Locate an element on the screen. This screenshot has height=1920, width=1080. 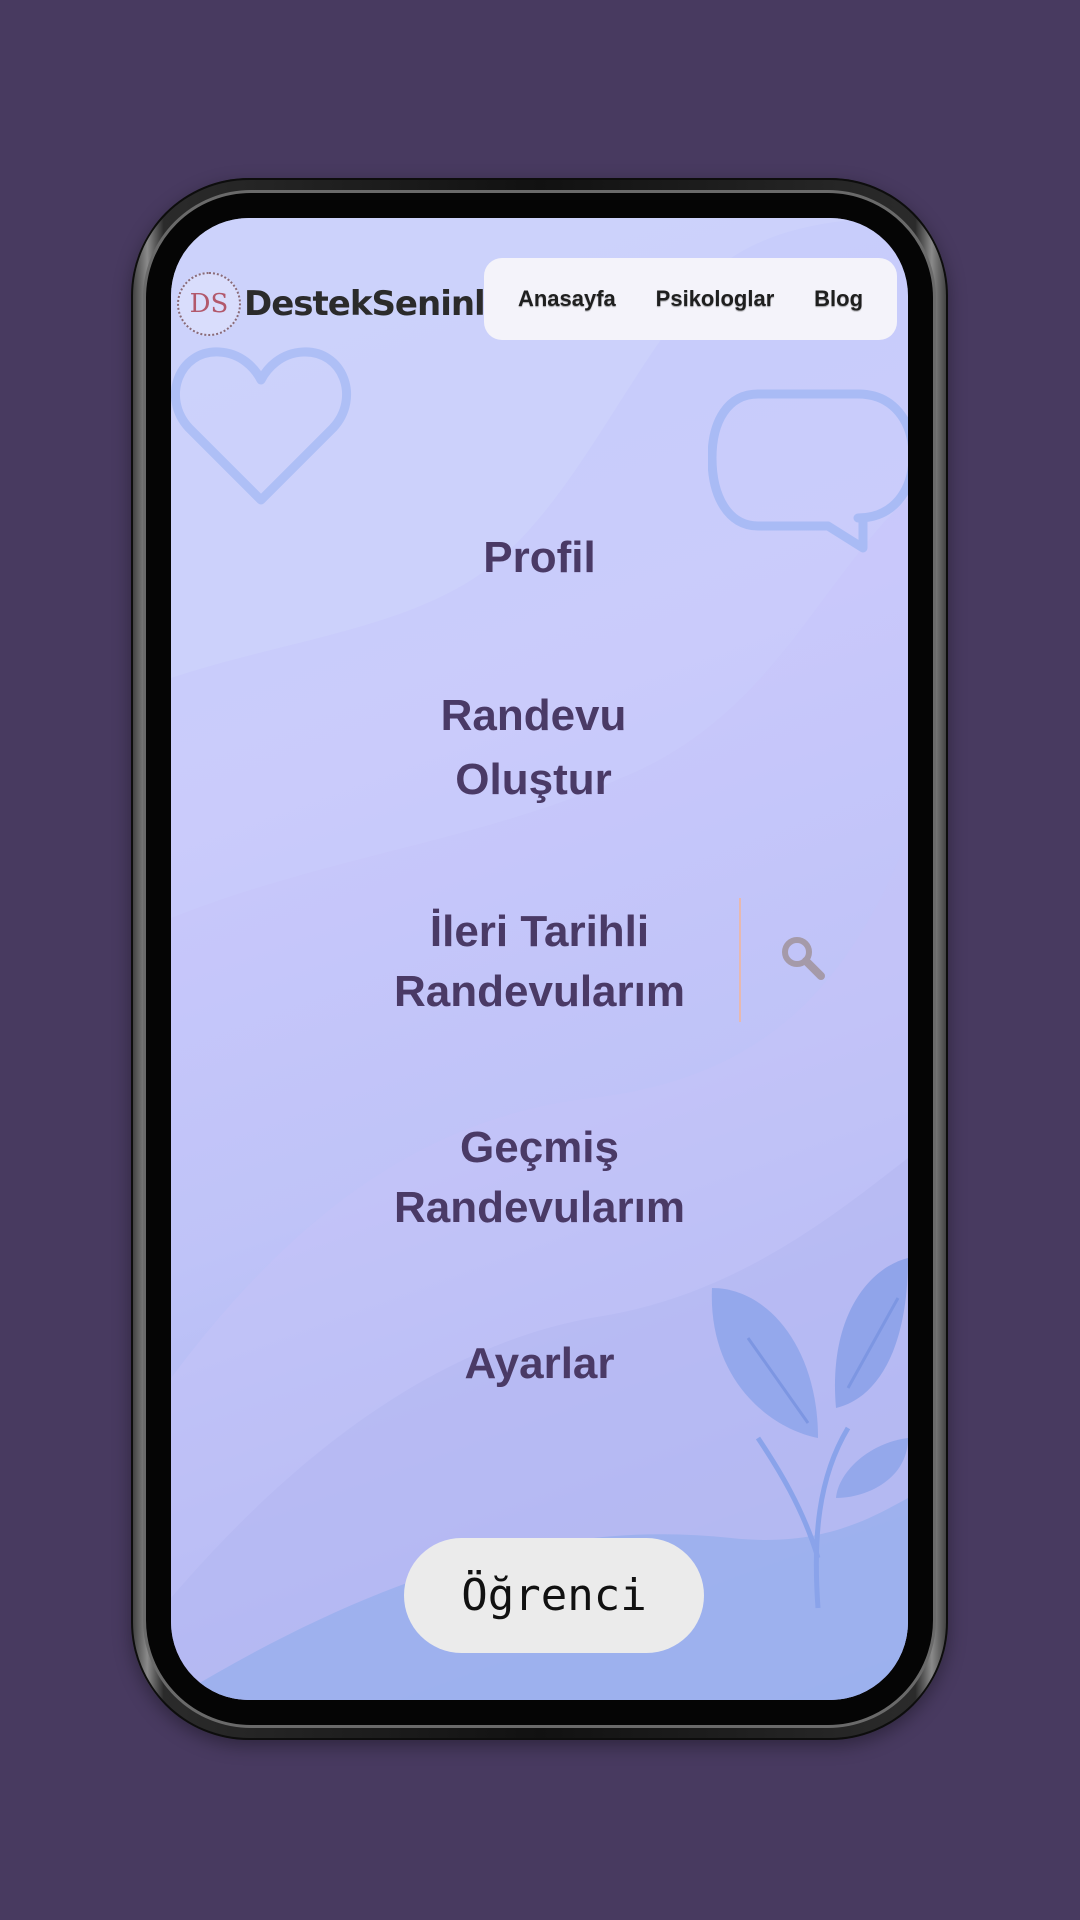
role-button: Öğrenci is located at coordinates (554, 1595).